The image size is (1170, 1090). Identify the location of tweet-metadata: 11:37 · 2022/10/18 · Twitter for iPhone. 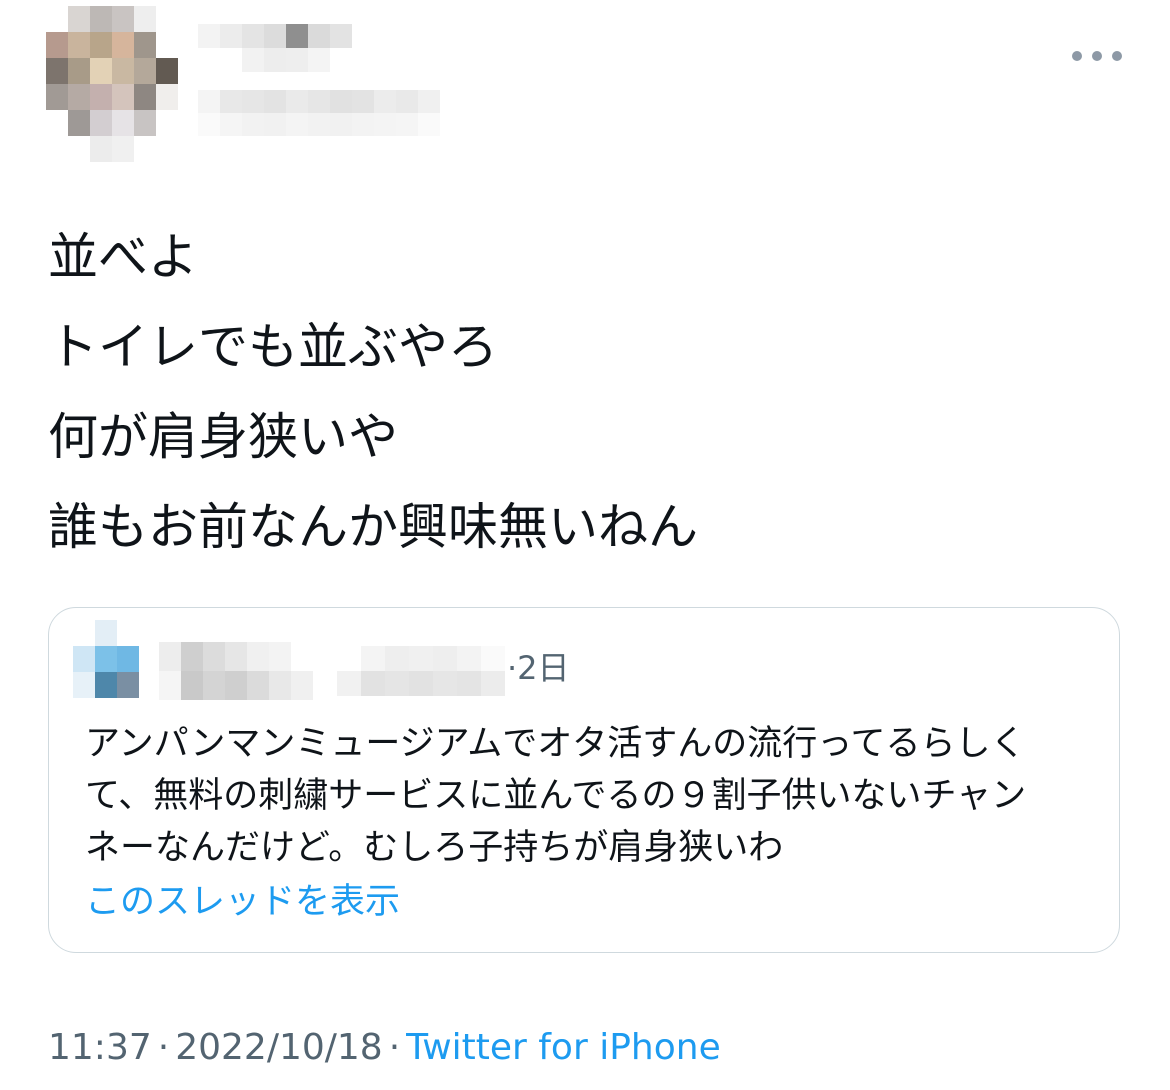
(384, 1048).